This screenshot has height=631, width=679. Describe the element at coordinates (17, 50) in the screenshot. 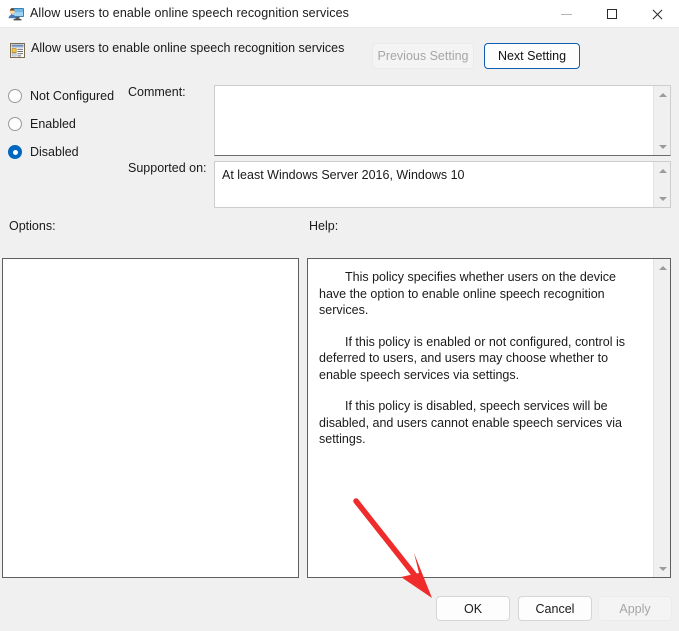

I see `policy-setting-icon` at that location.